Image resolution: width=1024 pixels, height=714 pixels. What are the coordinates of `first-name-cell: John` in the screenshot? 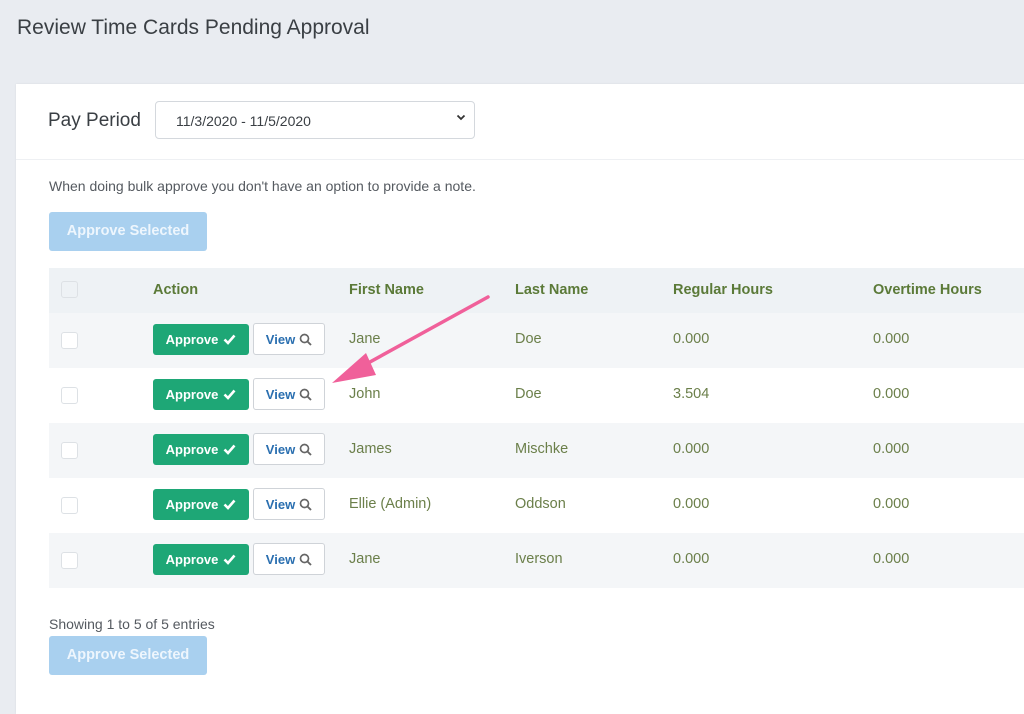 It's located at (365, 394).